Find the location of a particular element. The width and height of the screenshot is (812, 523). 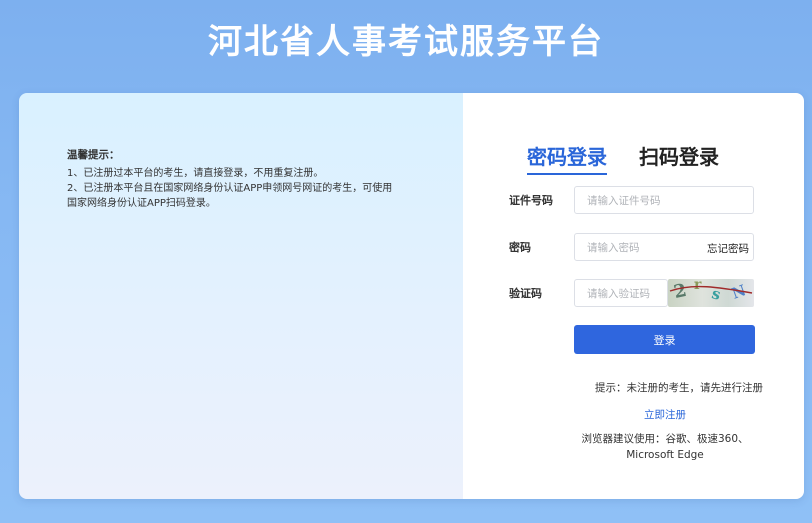

notice-line-1: 1、已注册过本平台的考生，请直接登录，不用重复注册。 is located at coordinates (195, 173).